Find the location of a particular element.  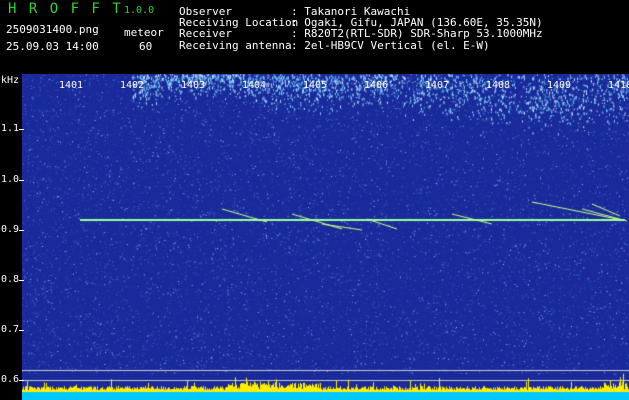

x-tick-label: 1406 is located at coordinates (376, 85).